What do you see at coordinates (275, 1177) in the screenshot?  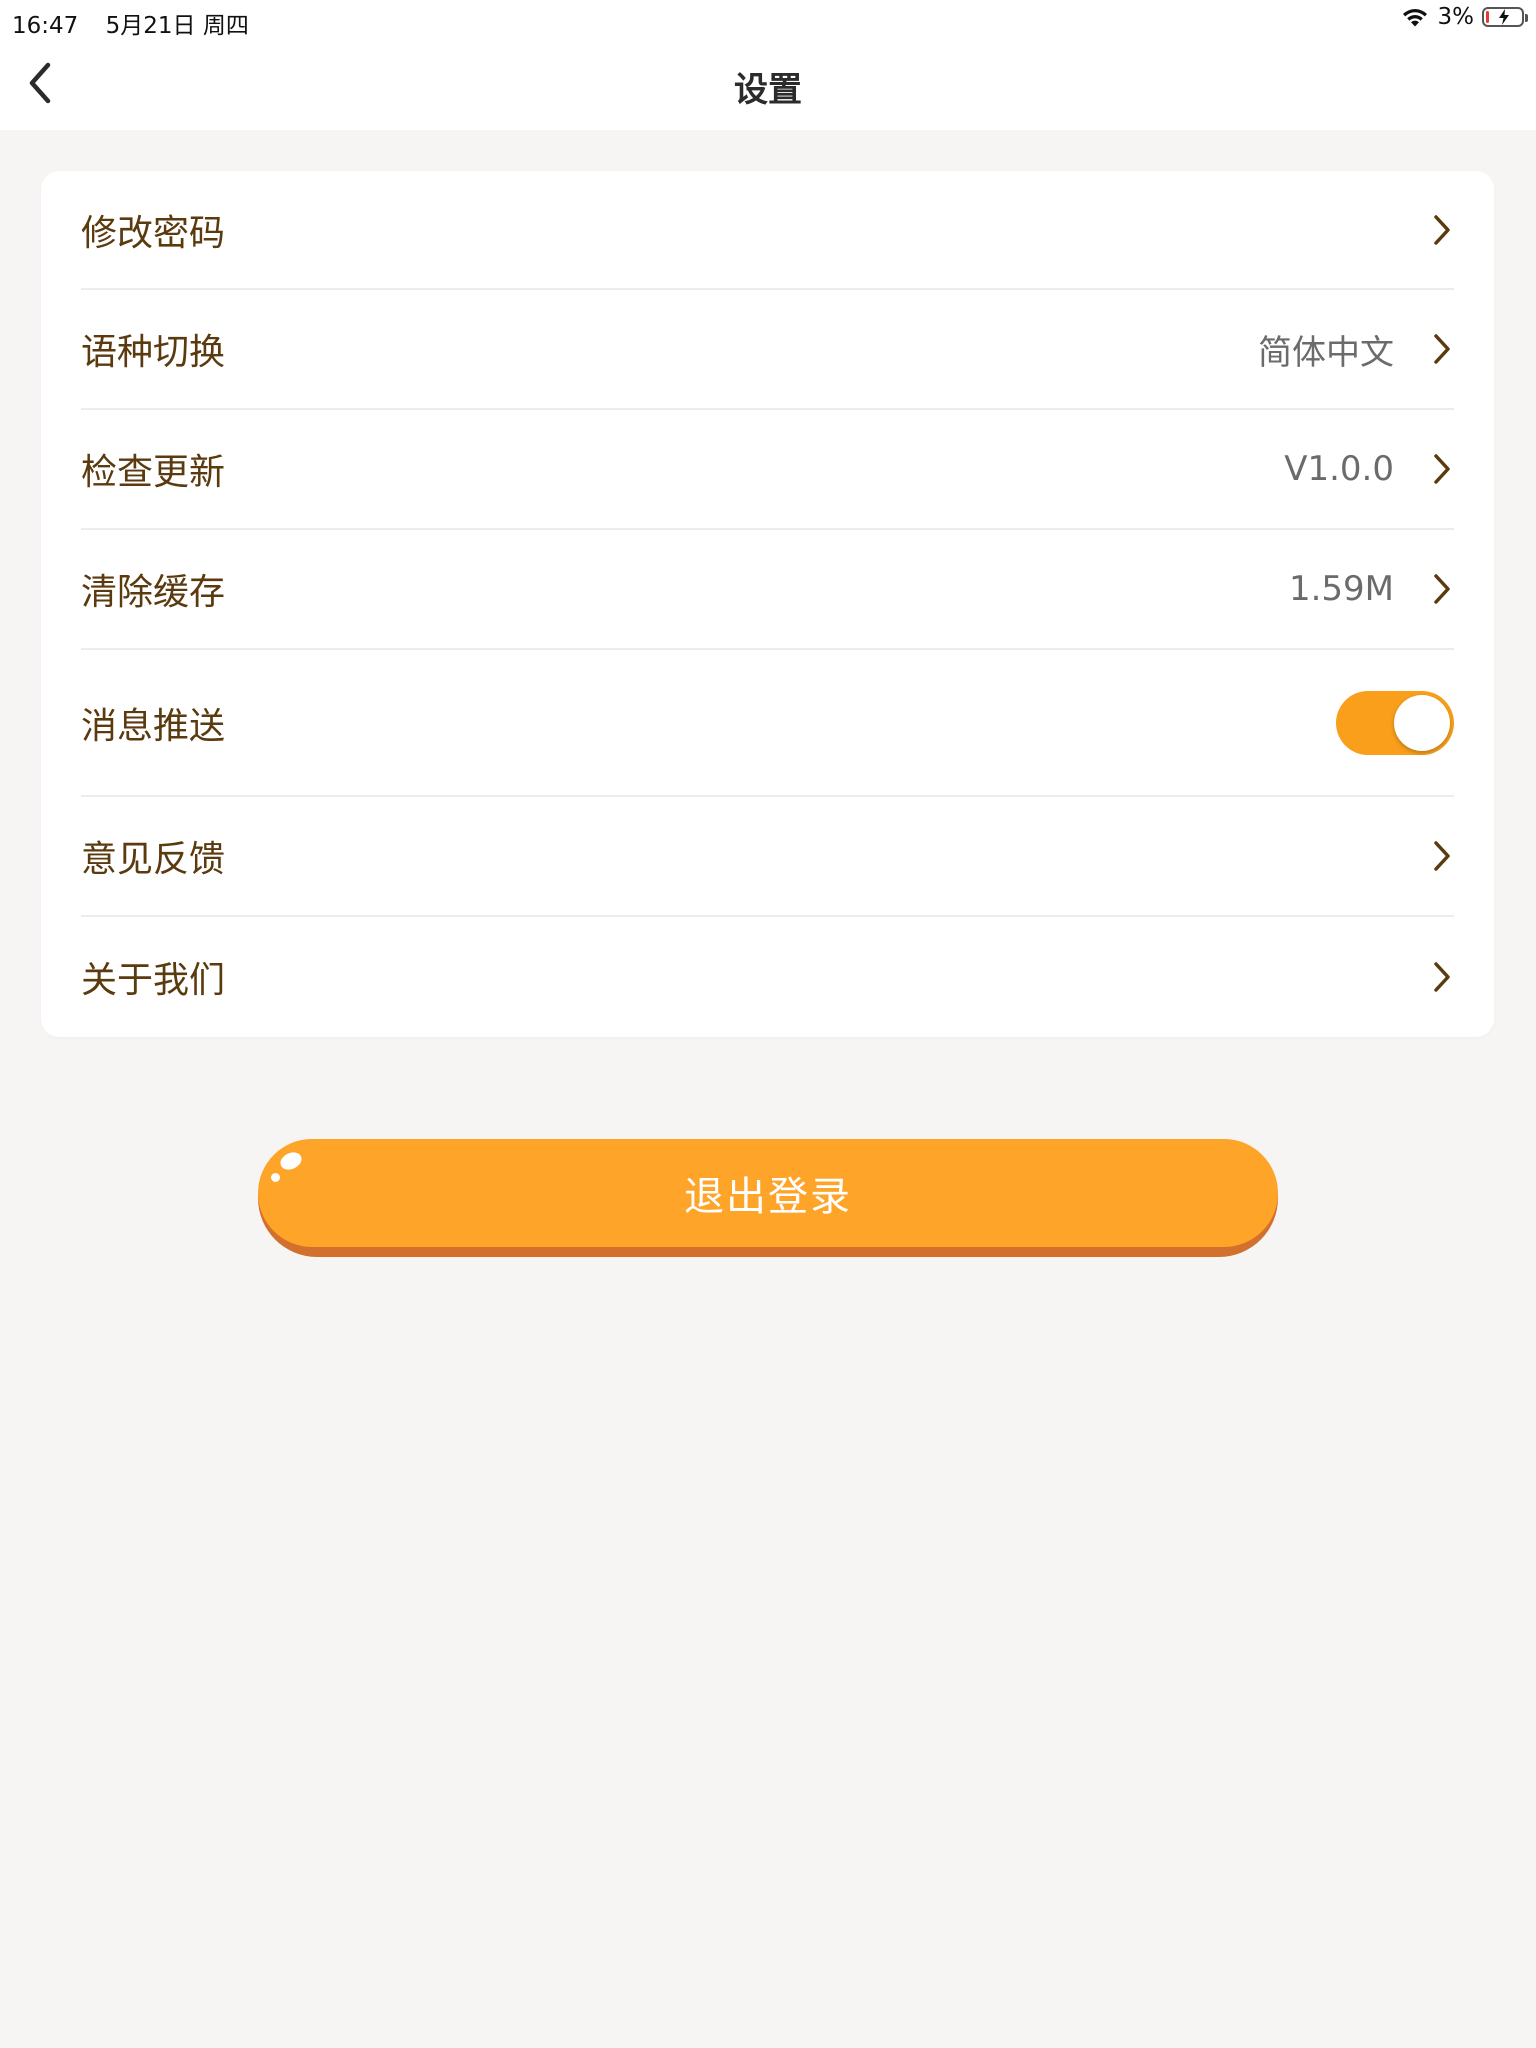 I see `gloss-highlight-small` at bounding box center [275, 1177].